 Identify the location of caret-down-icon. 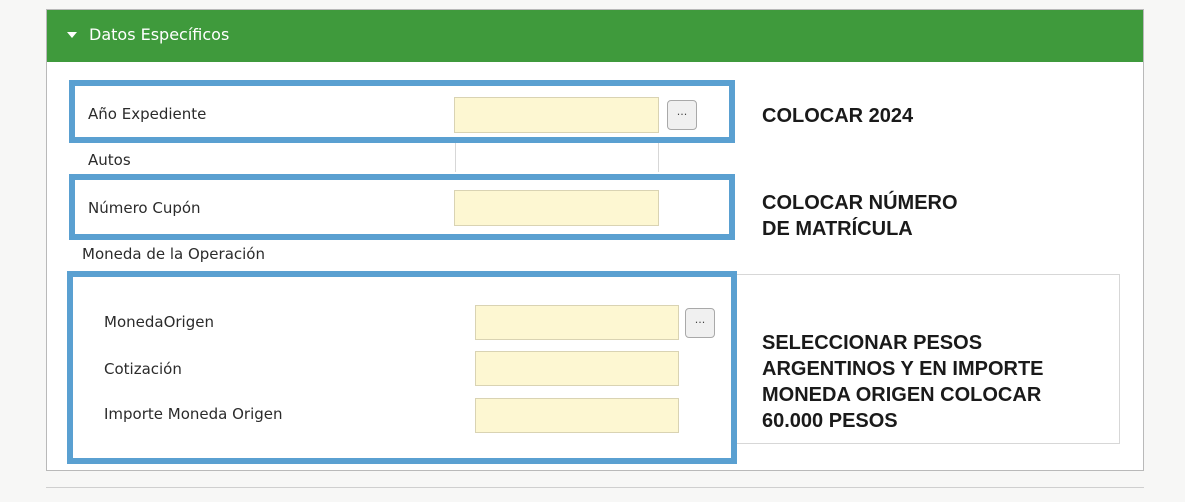
(72, 35).